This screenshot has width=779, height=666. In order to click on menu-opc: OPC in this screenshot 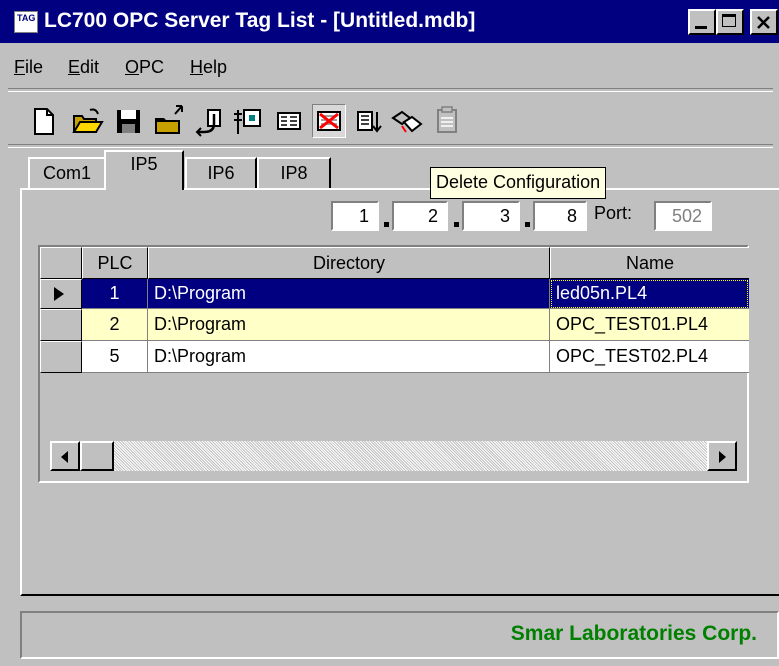, I will do `click(144, 67)`.